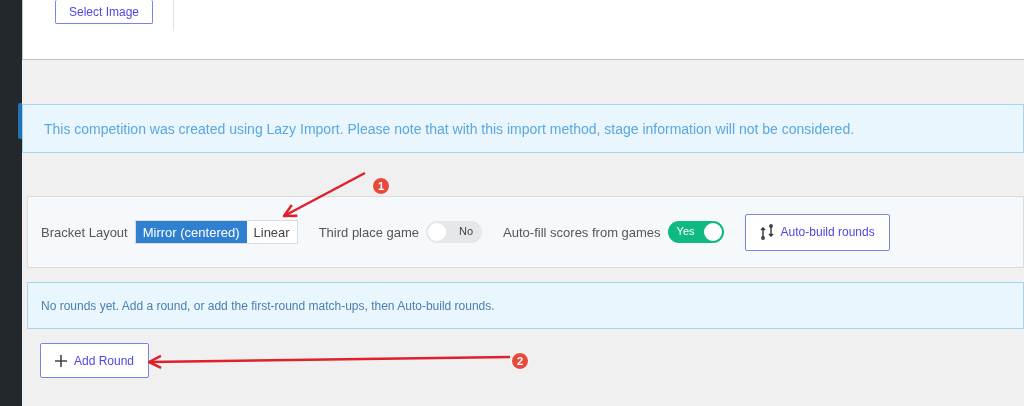 This screenshot has width=1024, height=406. What do you see at coordinates (523, 30) in the screenshot?
I see `image-card: Select Image` at bounding box center [523, 30].